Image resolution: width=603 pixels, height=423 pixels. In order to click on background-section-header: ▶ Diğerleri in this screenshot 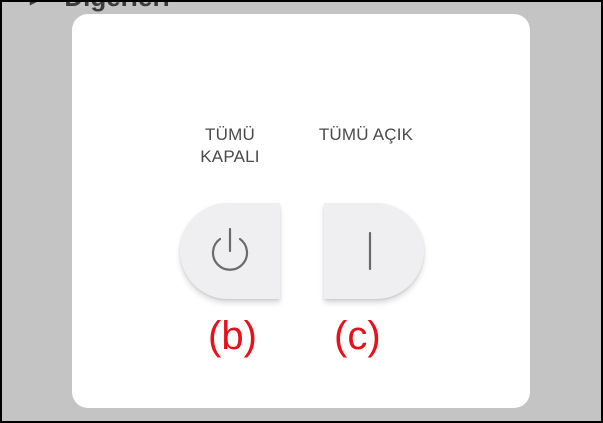, I will do `click(100, 7)`.